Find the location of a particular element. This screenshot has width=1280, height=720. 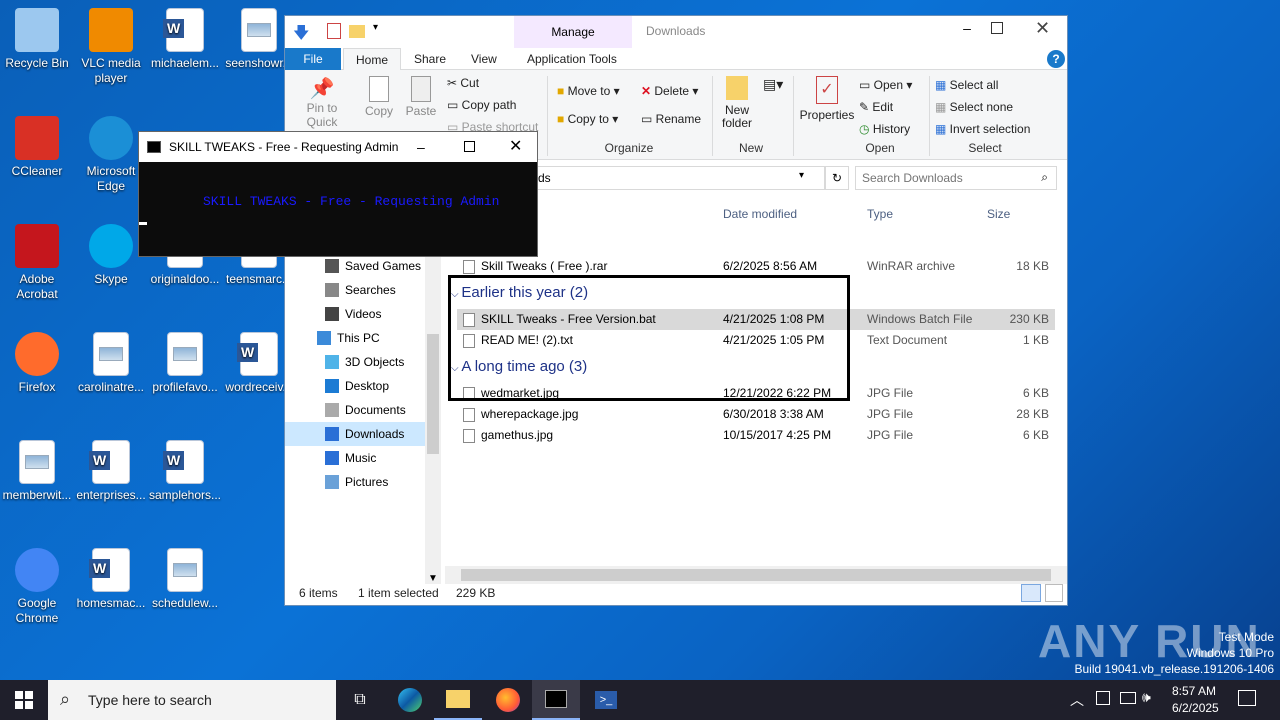

tab-view: View is located at coordinates (484, 59).